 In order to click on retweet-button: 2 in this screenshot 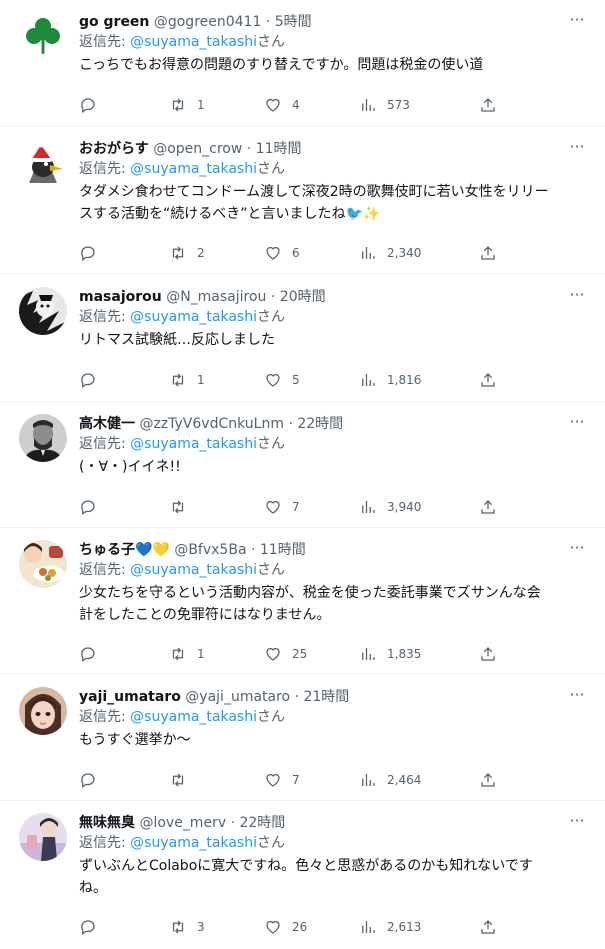, I will do `click(216, 253)`.